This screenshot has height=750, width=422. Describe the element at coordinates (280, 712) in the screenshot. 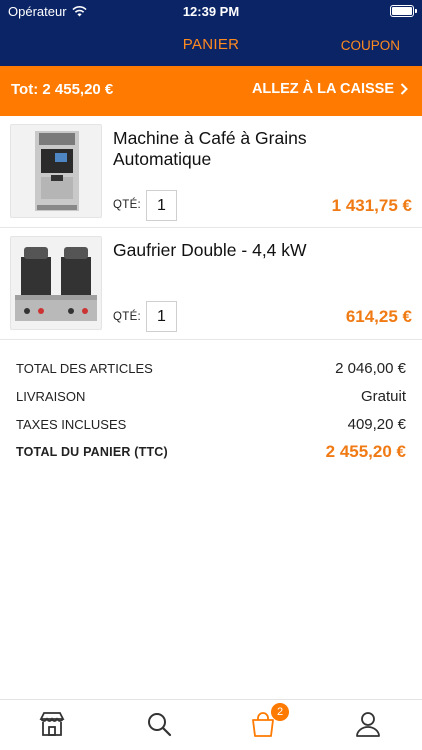

I see `cart-count-badge: 2` at that location.